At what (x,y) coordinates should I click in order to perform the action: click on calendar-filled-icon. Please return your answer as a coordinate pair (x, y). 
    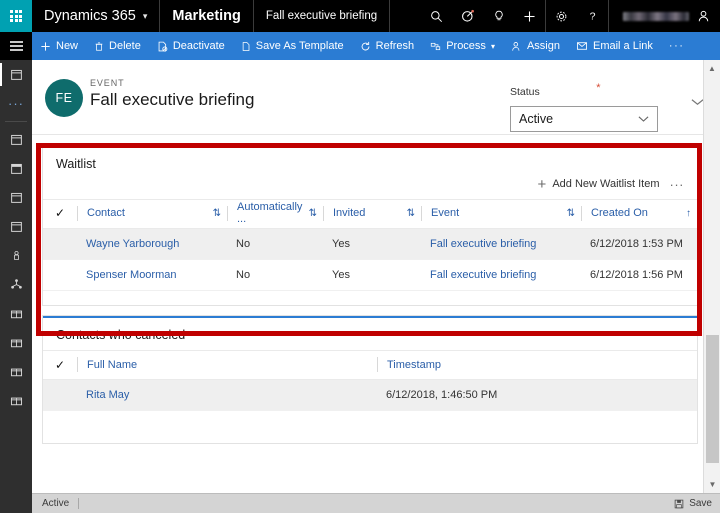
    Looking at the image, I should click on (16, 168).